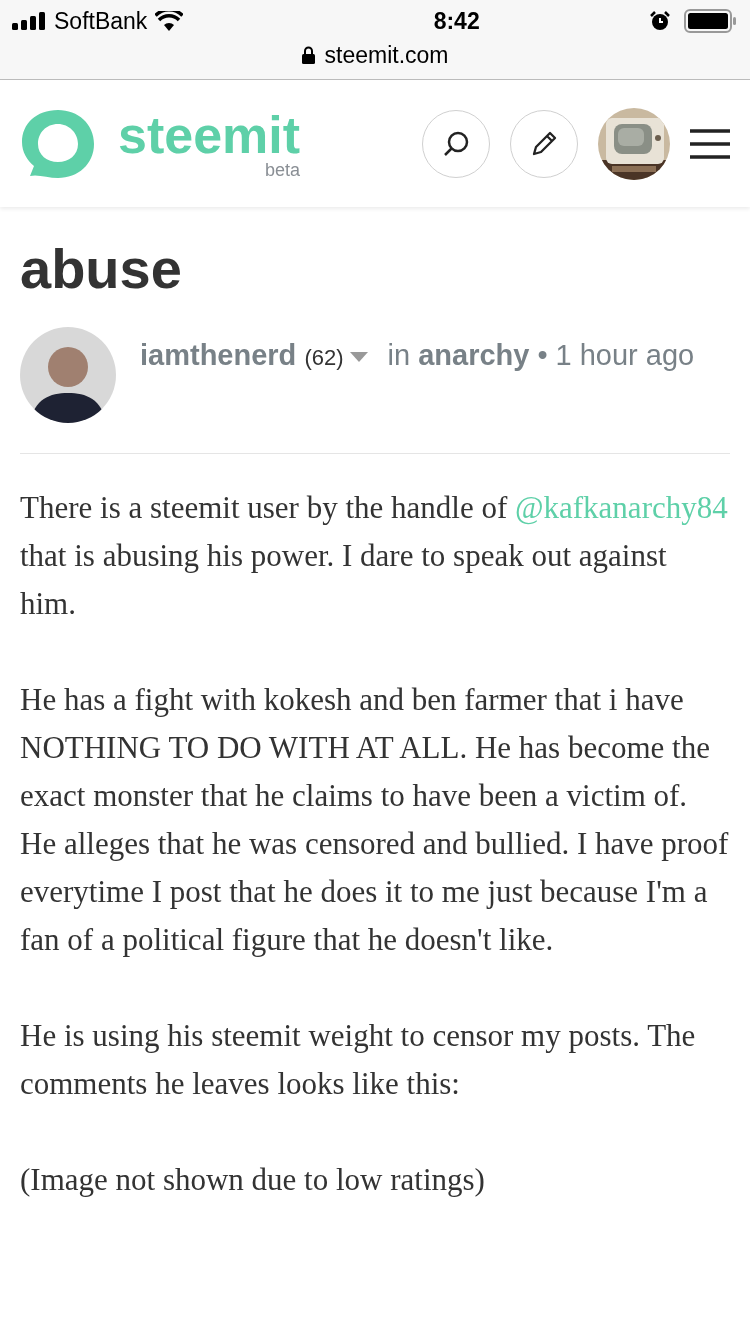  What do you see at coordinates (456, 143) in the screenshot?
I see `search-icon` at bounding box center [456, 143].